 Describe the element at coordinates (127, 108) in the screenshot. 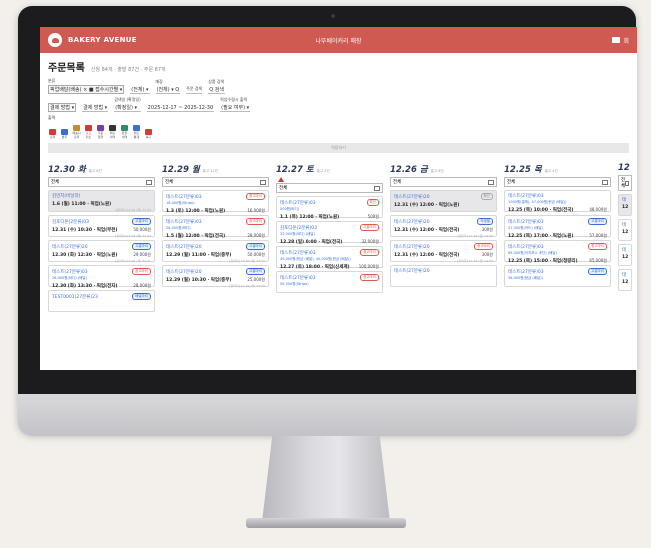

I see `filter-select: (확정일) ▾` at that location.